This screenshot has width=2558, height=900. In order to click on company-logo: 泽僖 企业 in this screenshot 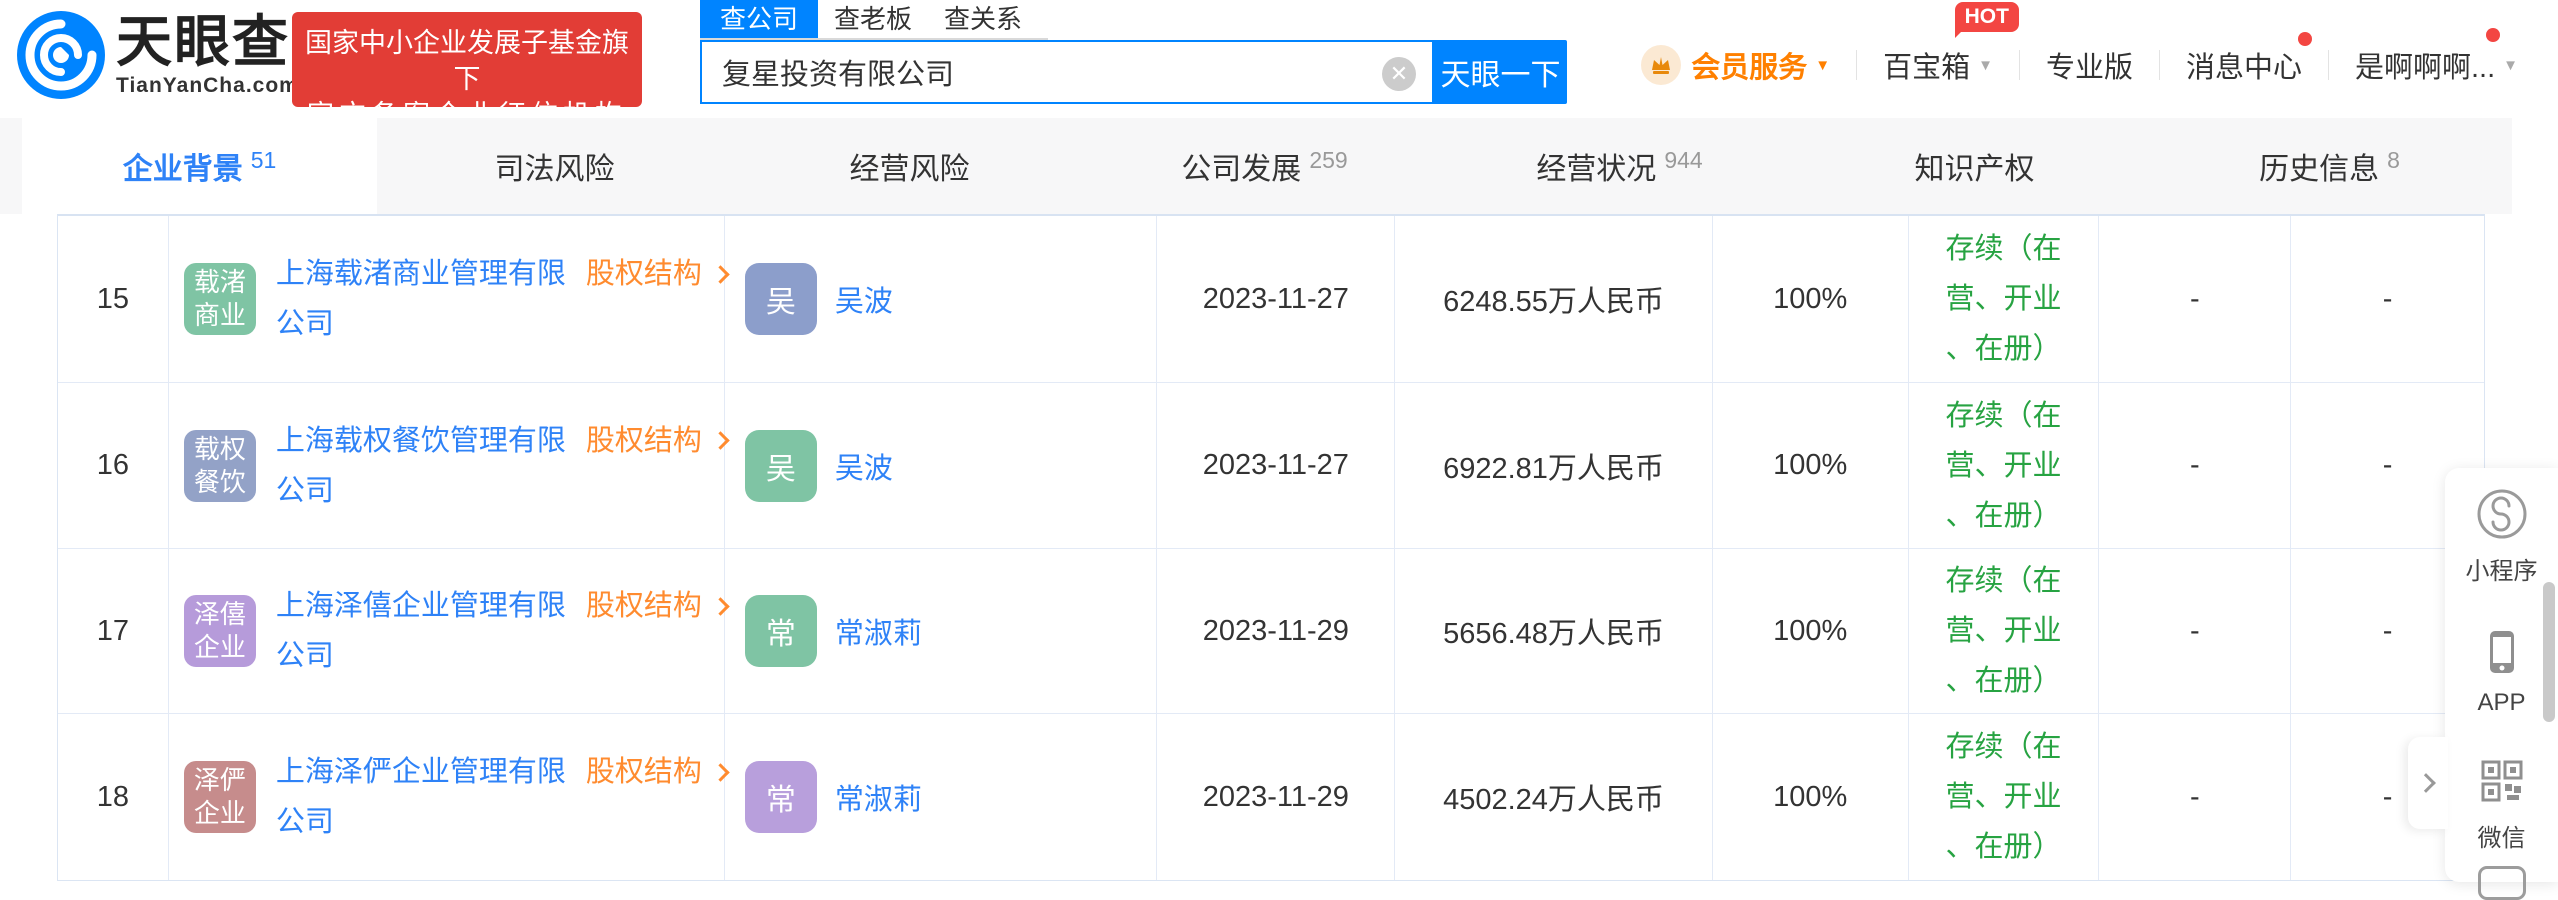, I will do `click(219, 631)`.